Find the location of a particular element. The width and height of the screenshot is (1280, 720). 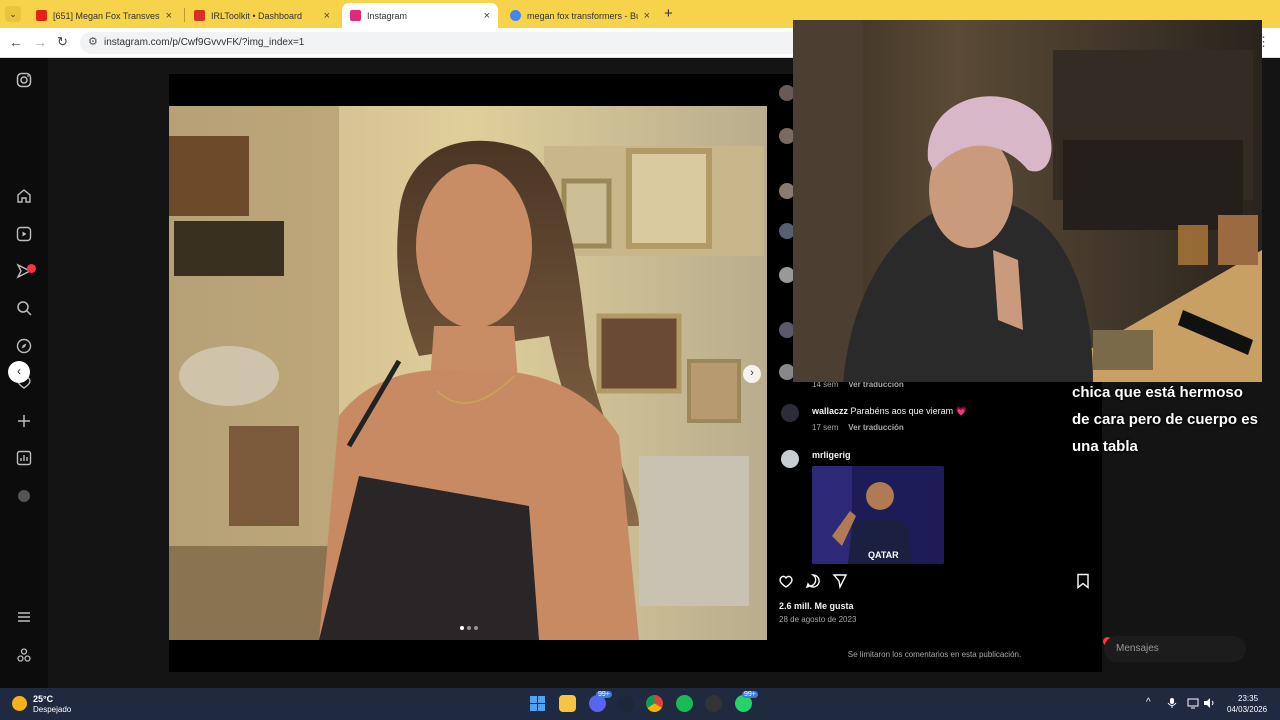

spotify-icon is located at coordinates (684, 703).